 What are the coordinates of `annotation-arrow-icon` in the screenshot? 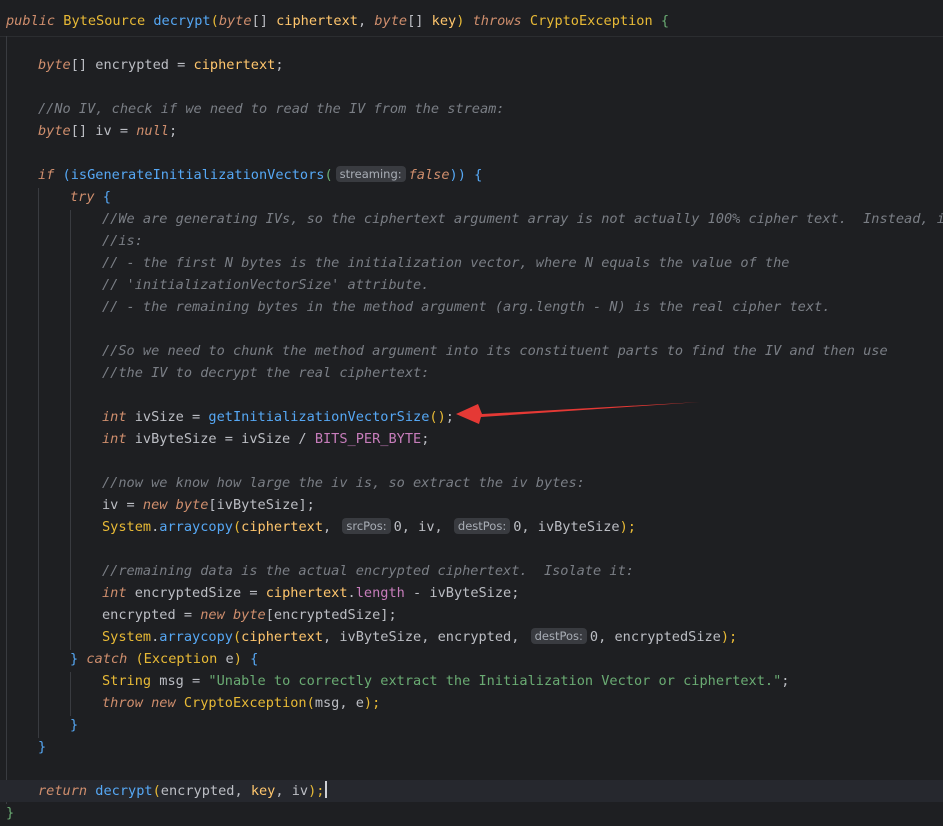 It's located at (578, 413).